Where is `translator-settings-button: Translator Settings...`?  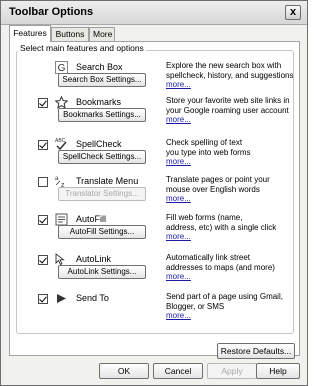 translator-settings-button: Translator Settings... is located at coordinates (102, 194).